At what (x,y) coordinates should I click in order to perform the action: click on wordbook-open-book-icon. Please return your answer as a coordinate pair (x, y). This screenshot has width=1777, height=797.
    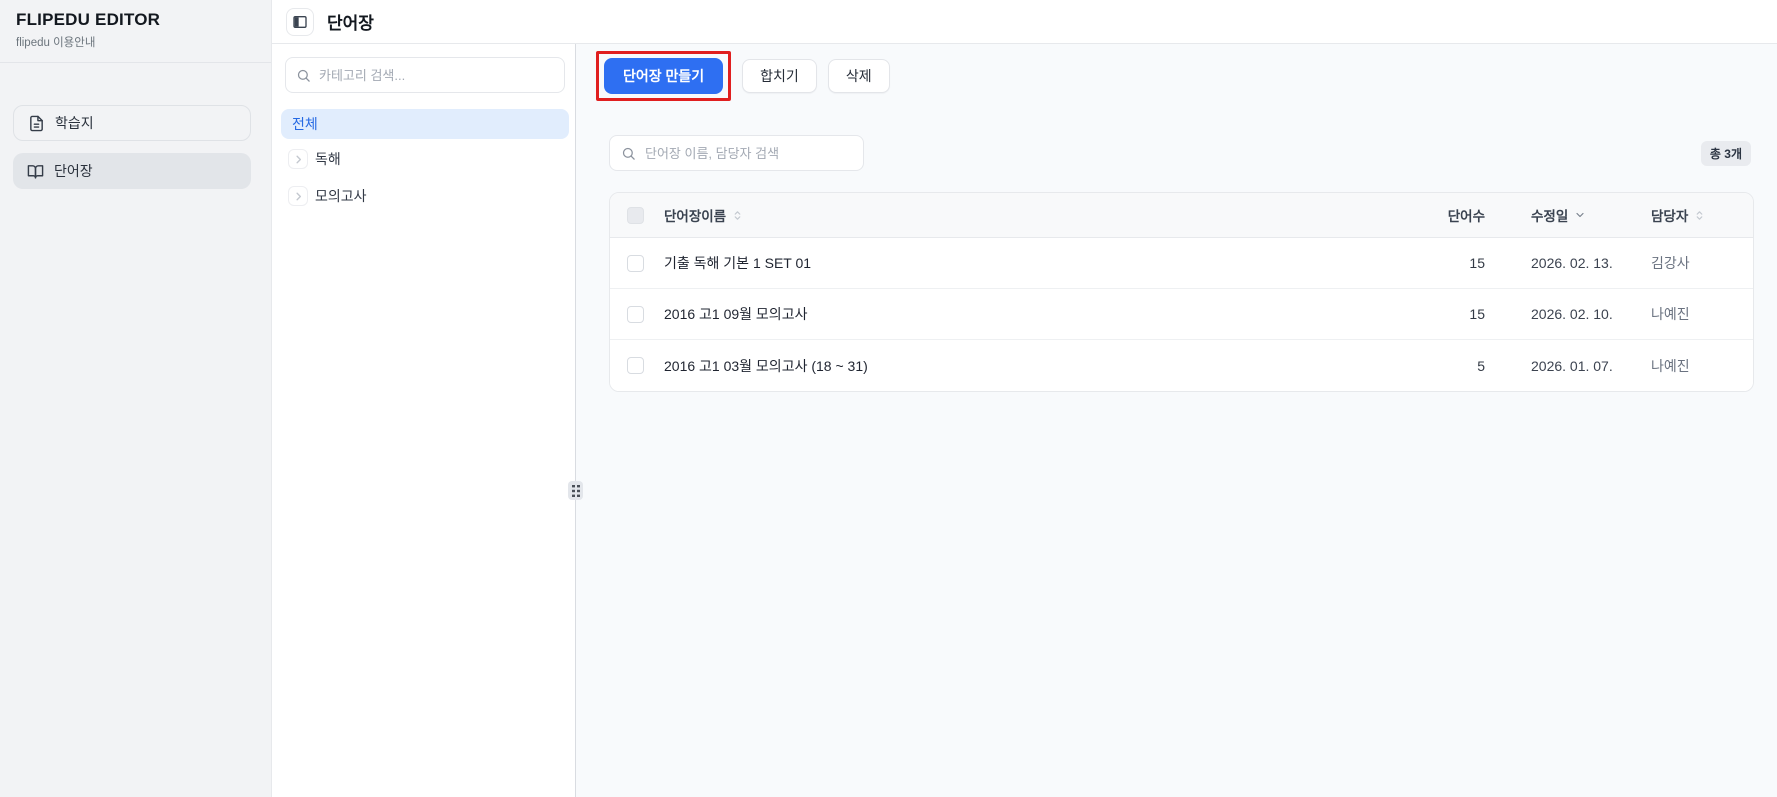
    Looking at the image, I should click on (35, 171).